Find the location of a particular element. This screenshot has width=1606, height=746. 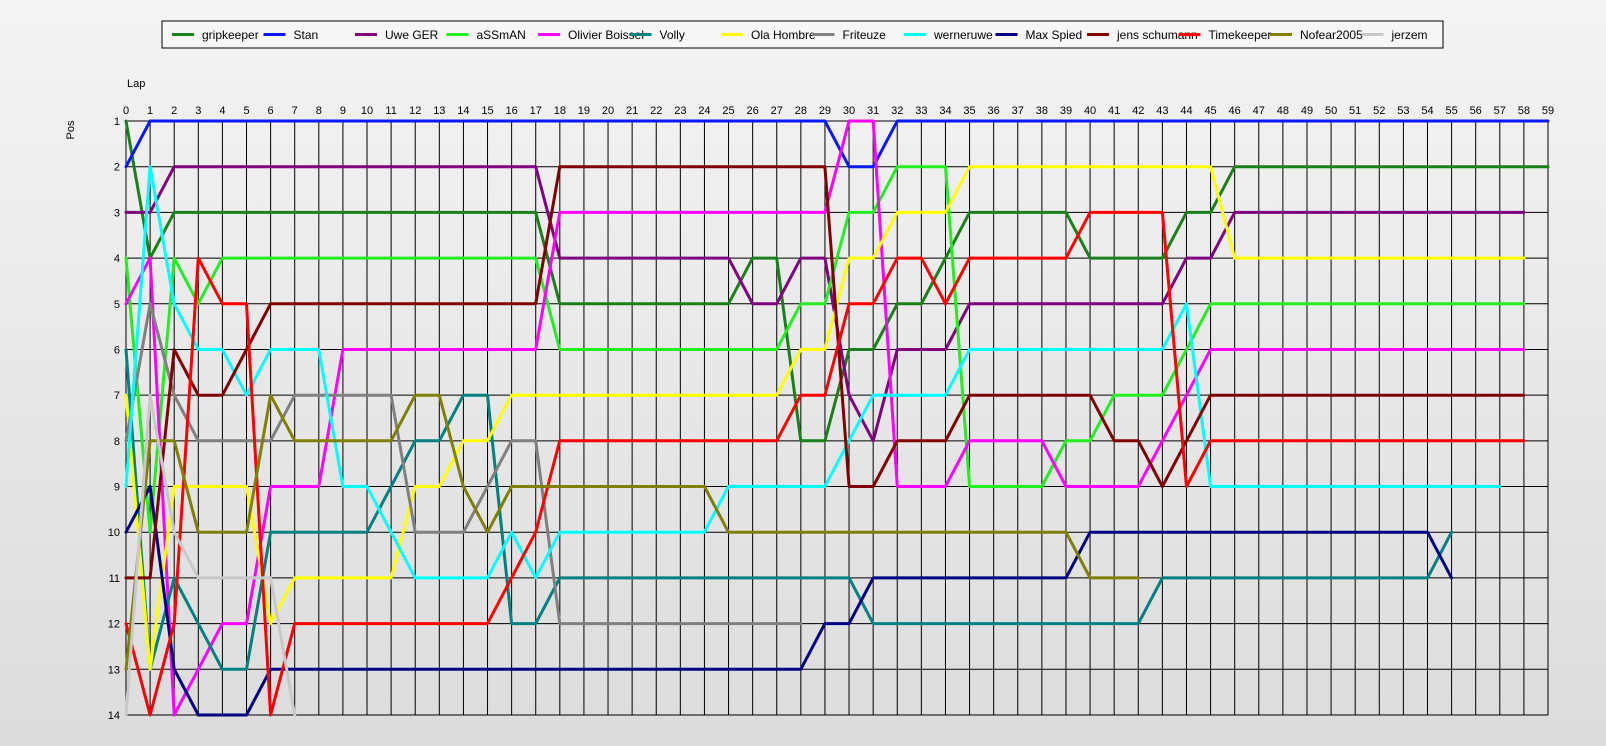

x-tick-label: 58 is located at coordinates (1524, 111).